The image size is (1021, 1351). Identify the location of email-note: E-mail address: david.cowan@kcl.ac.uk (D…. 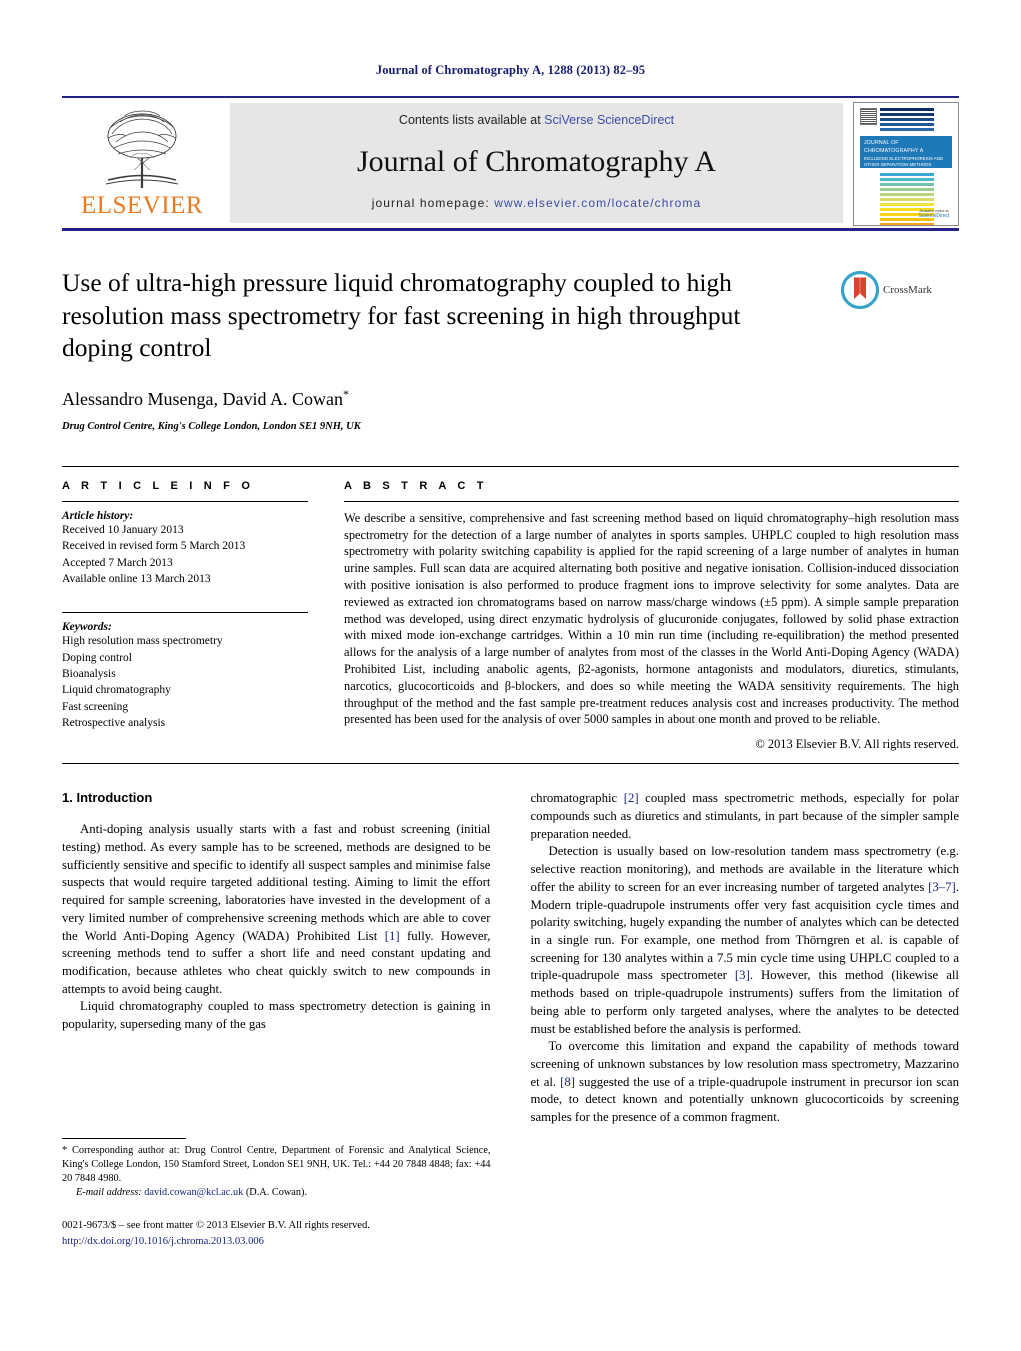
(276, 1192).